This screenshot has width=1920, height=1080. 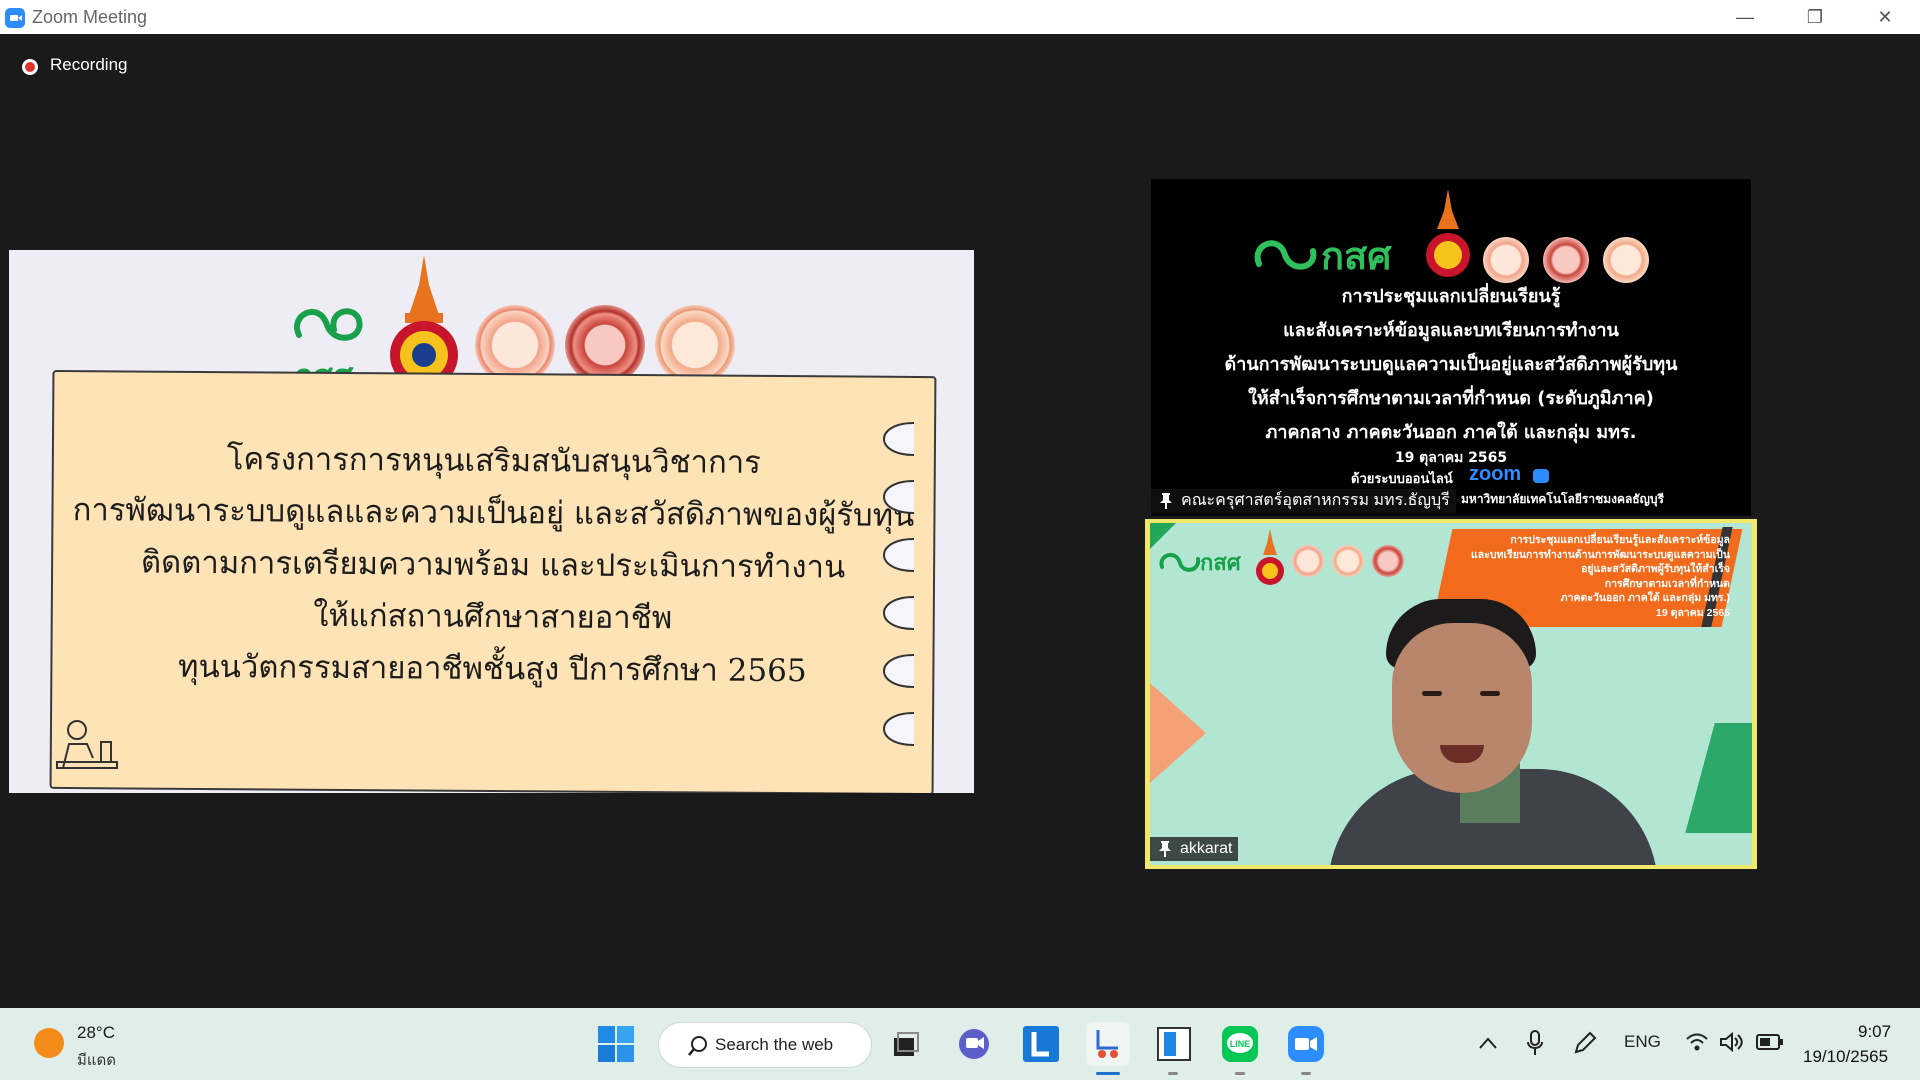 What do you see at coordinates (1731, 1042) in the screenshot?
I see `volume-icon` at bounding box center [1731, 1042].